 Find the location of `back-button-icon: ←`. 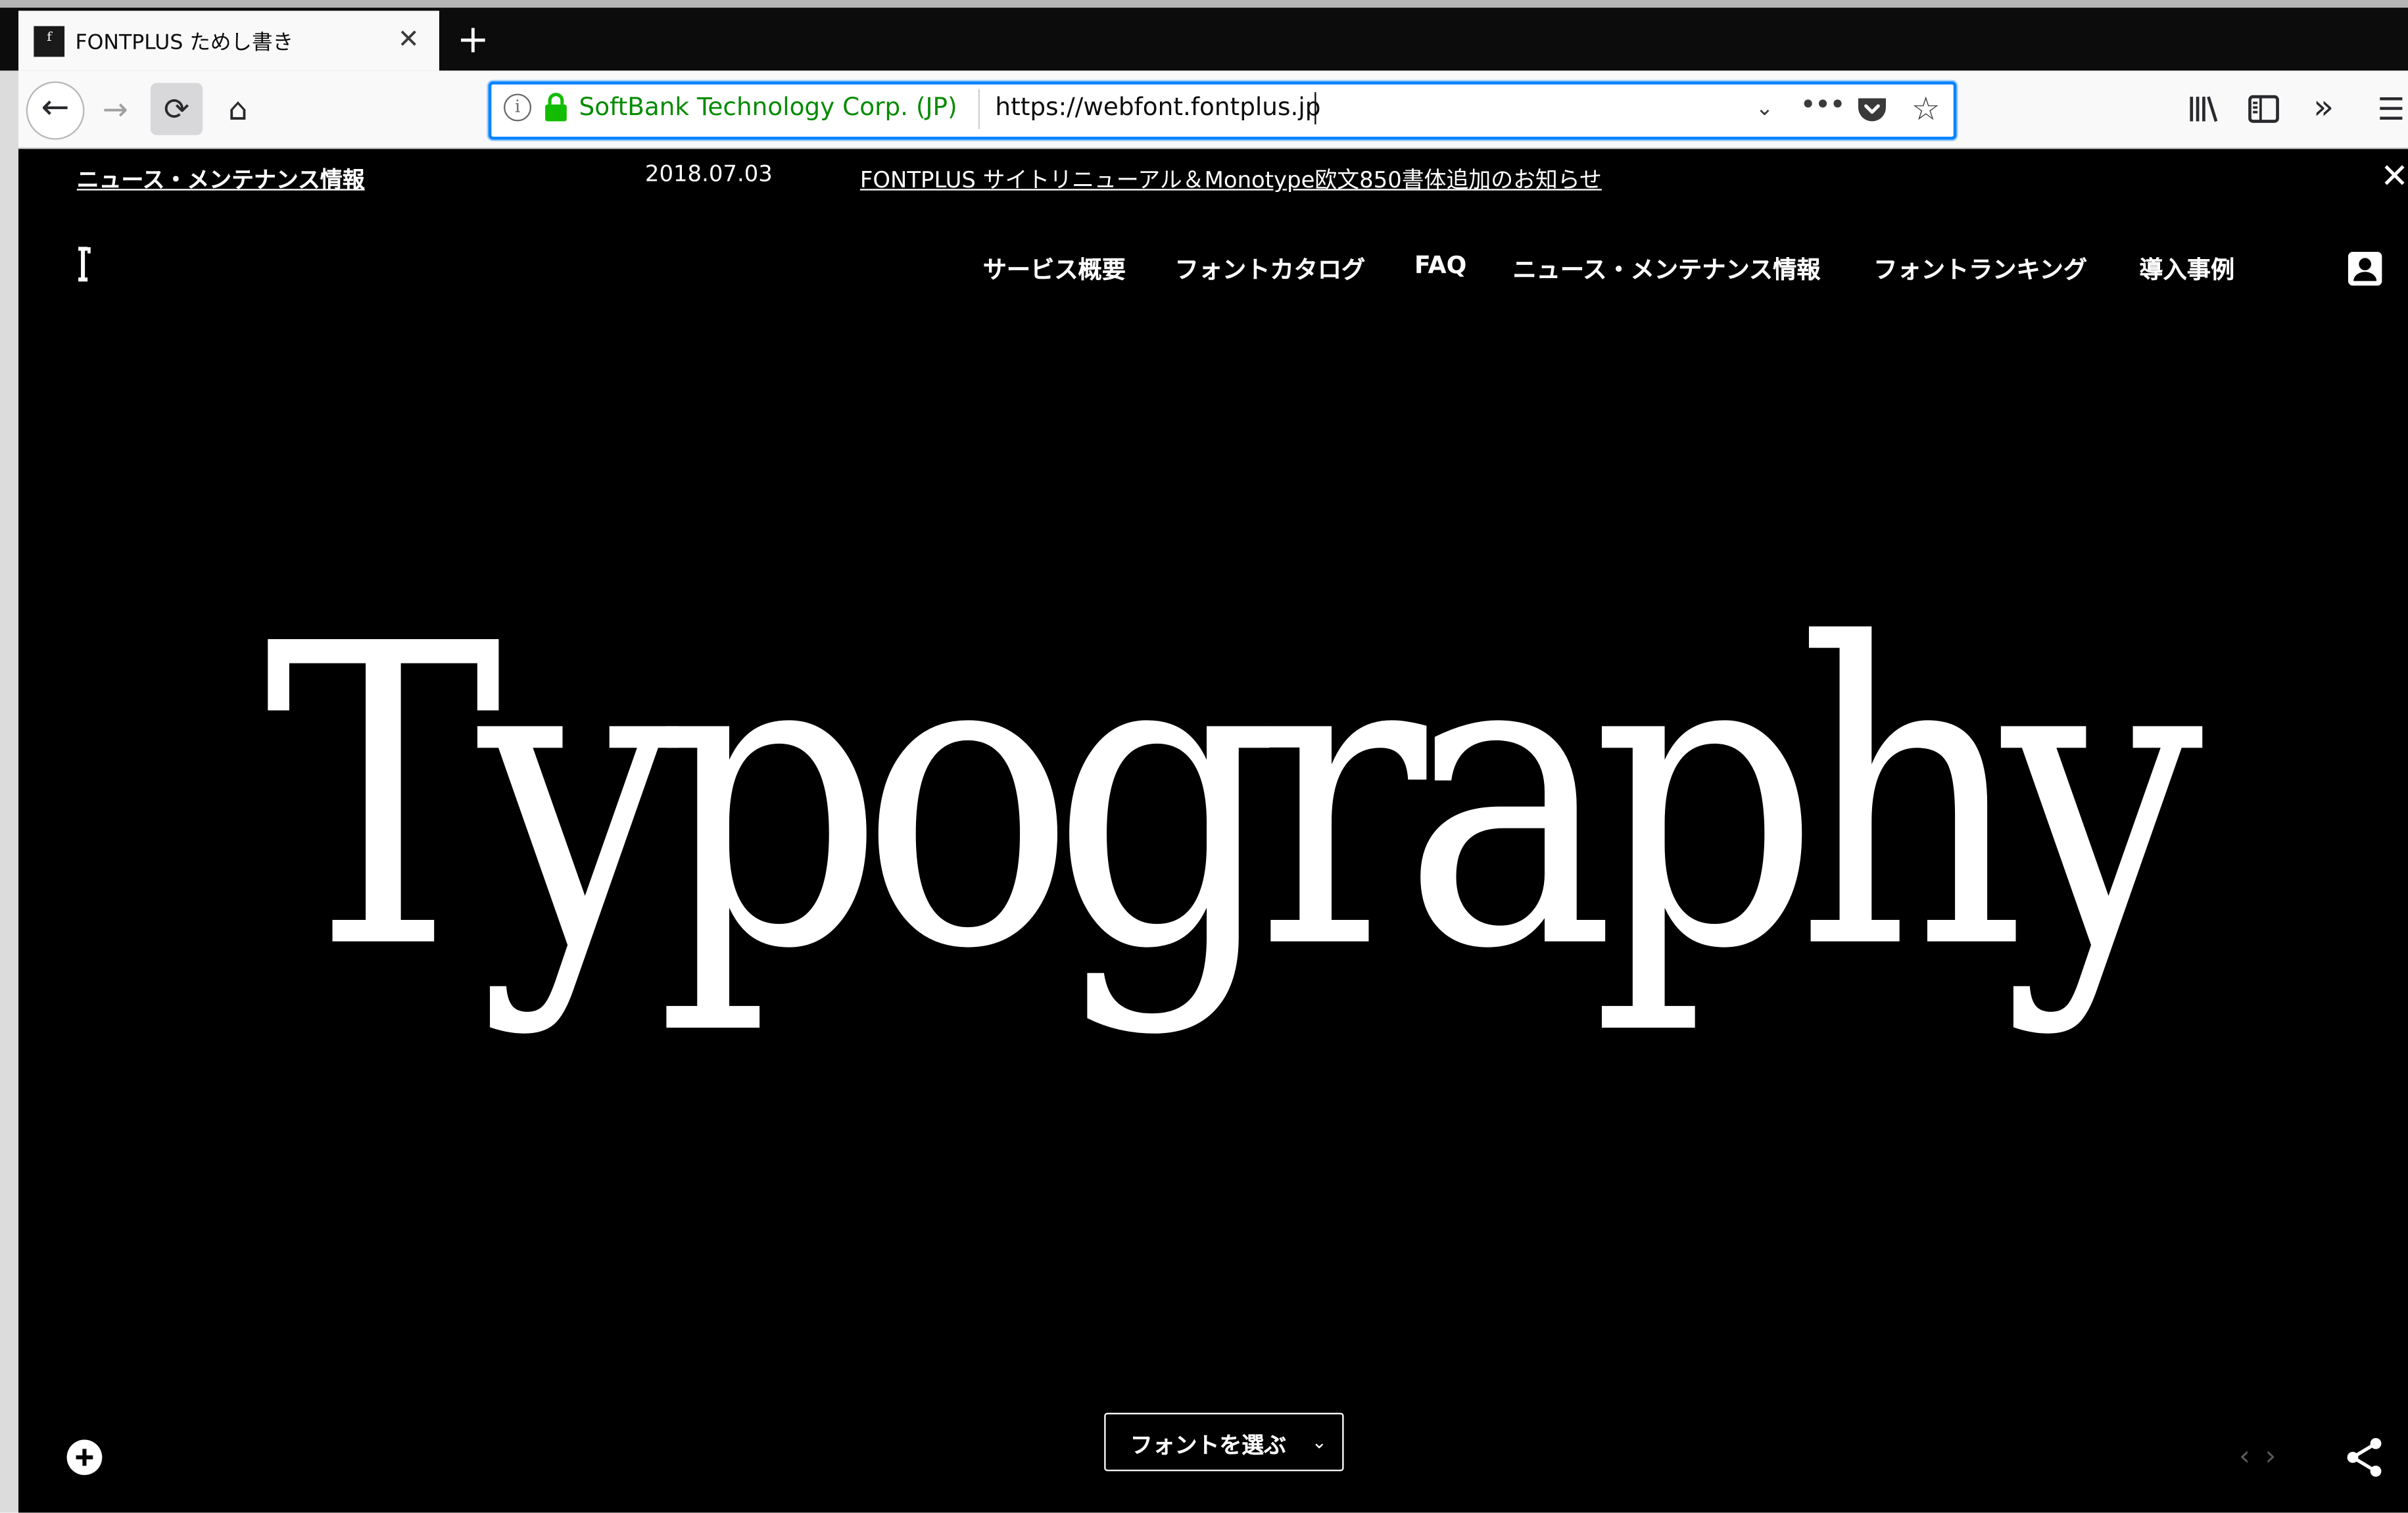

back-button-icon: ← is located at coordinates (55, 110).